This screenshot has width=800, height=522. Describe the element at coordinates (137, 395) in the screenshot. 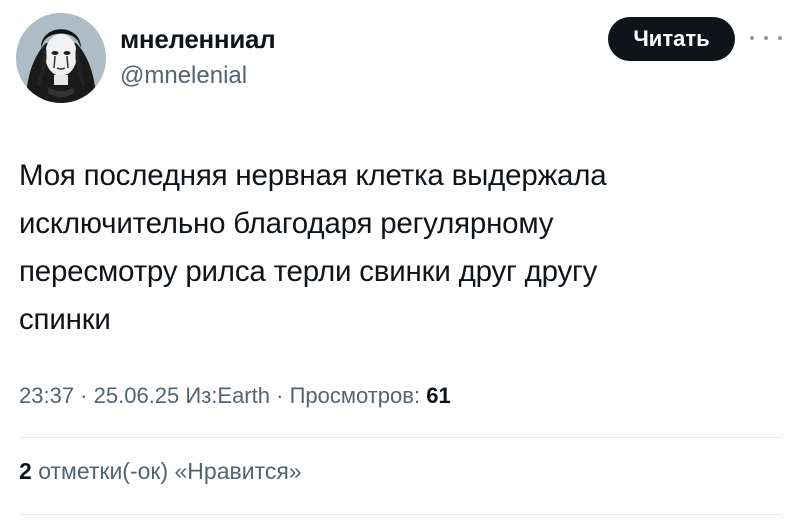

I see `tweet-date: 25.06.25` at that location.